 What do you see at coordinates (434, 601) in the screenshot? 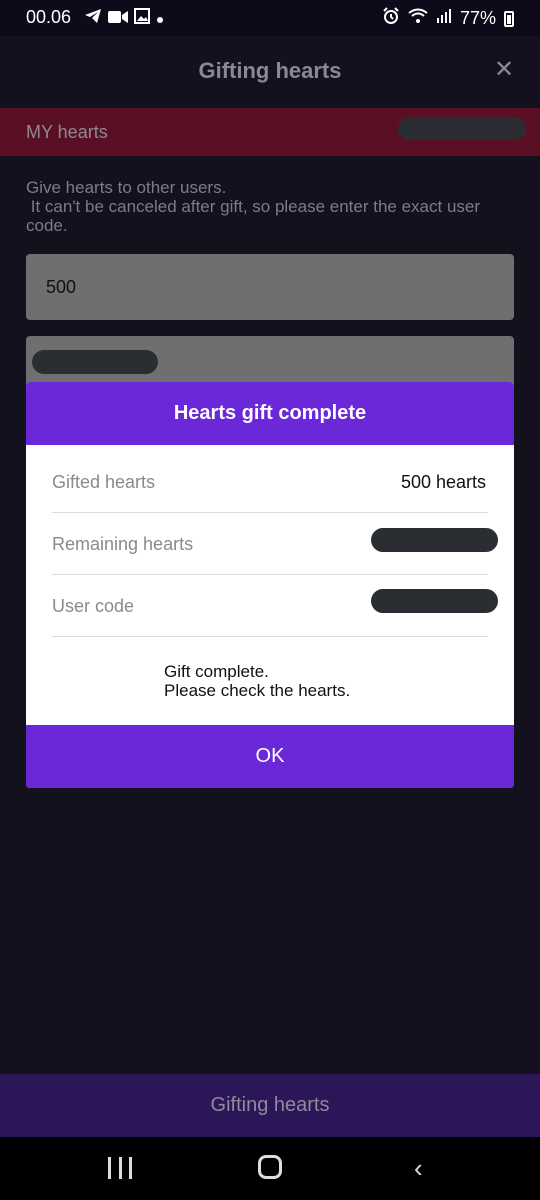
I see `user-code-redacted` at bounding box center [434, 601].